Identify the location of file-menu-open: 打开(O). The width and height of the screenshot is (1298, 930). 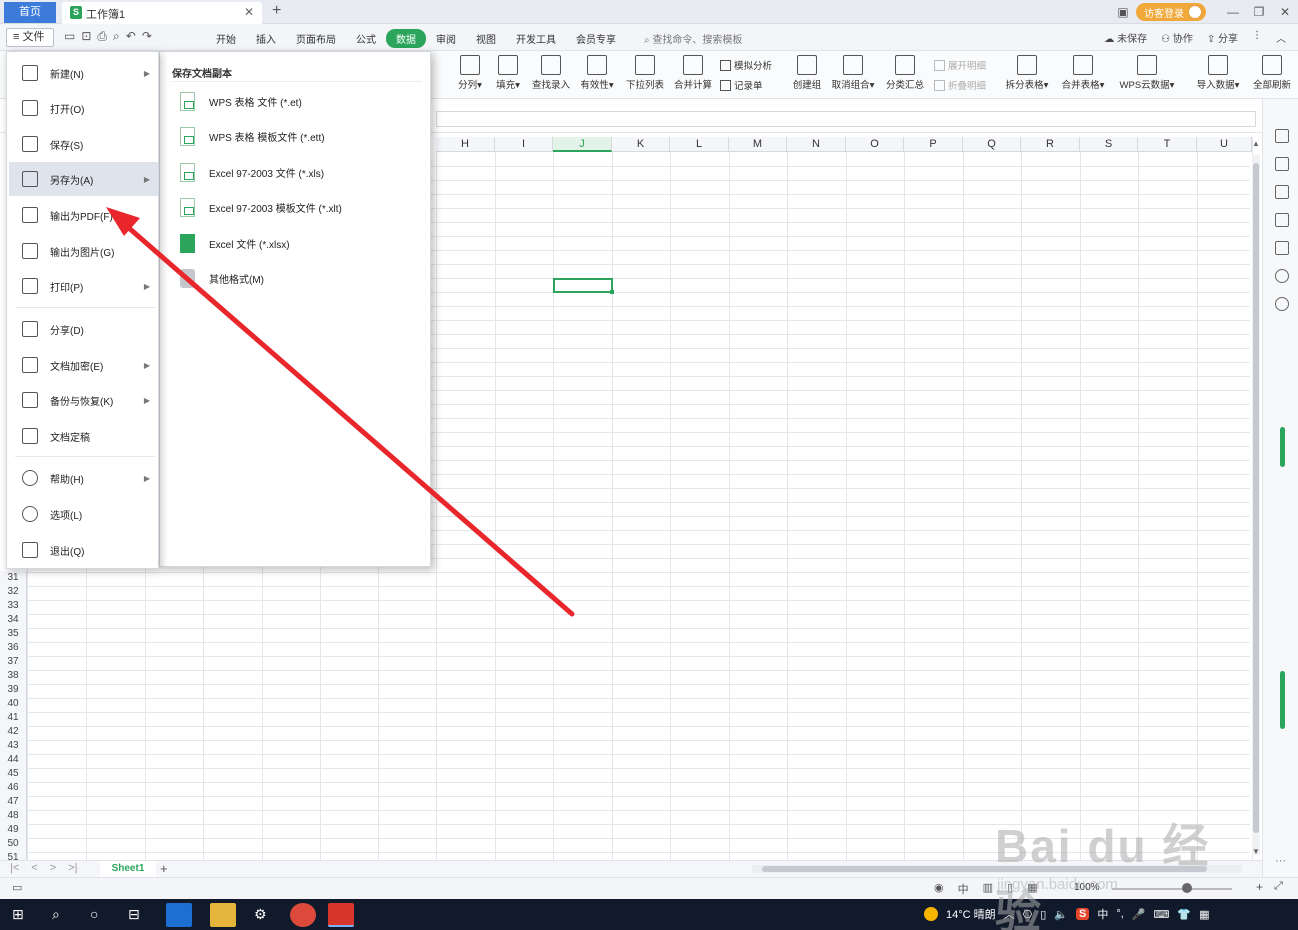
(83, 108).